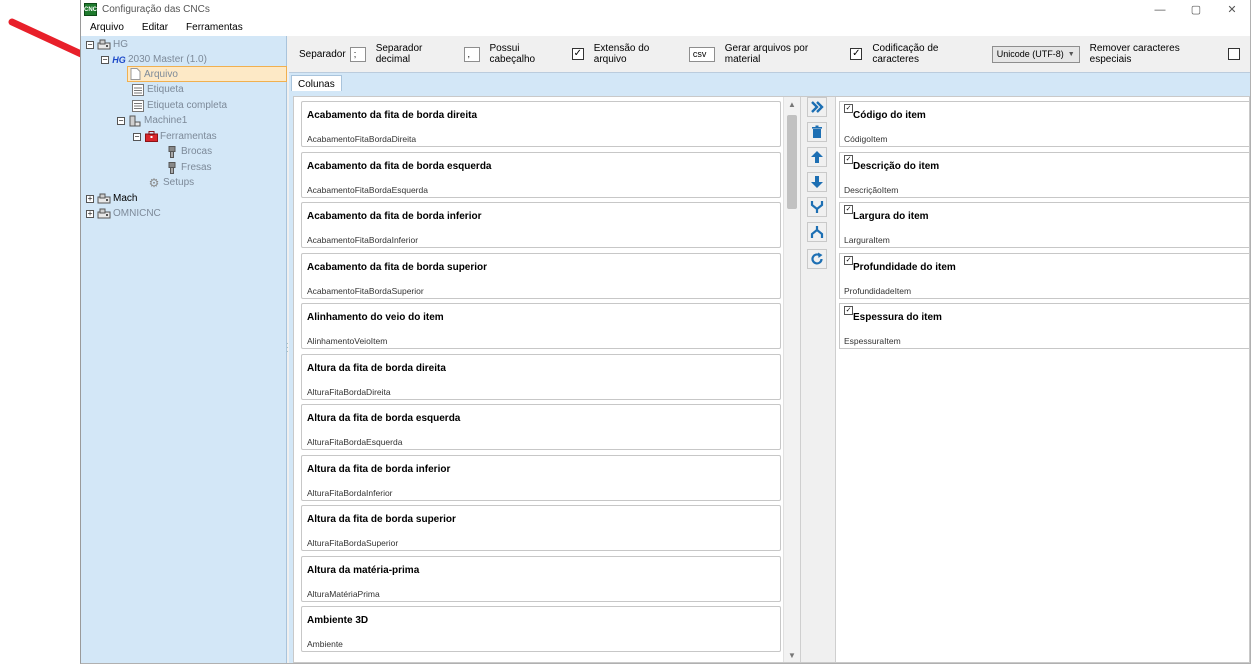  I want to click on tree-node-arquivo: Arquivo, so click(207, 74).